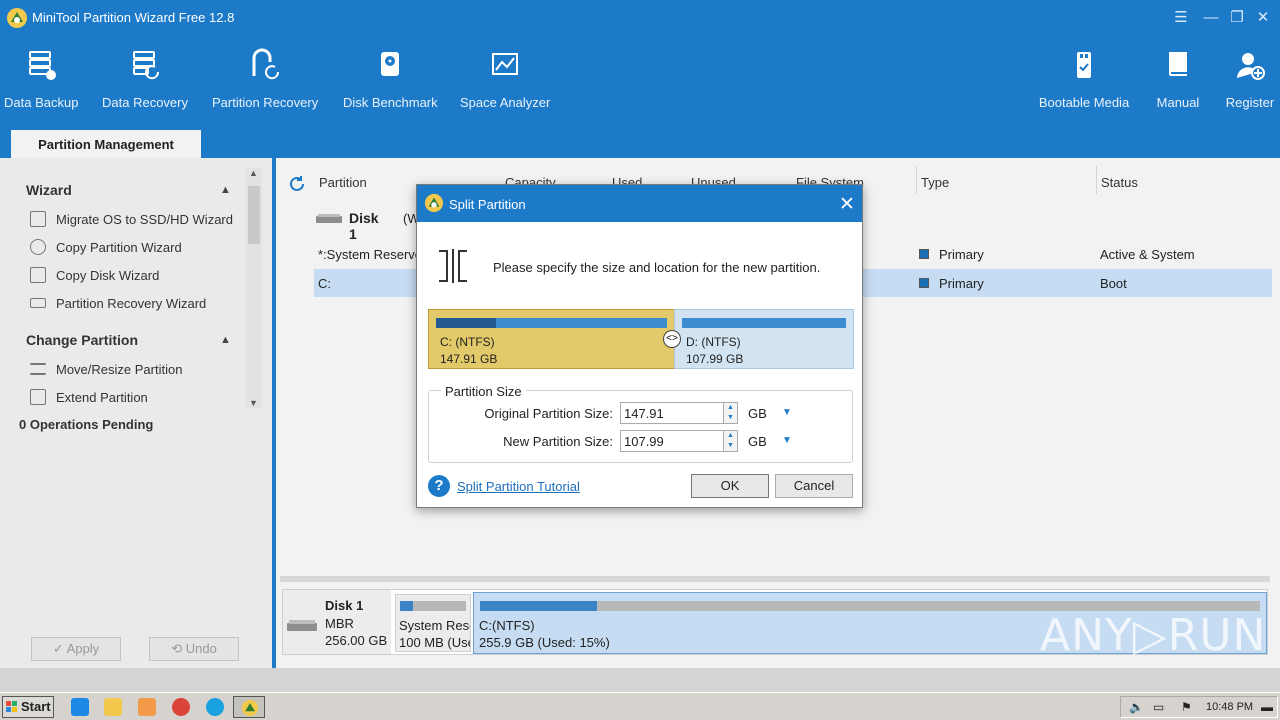 This screenshot has height=720, width=1280. Describe the element at coordinates (113, 707) in the screenshot. I see `file-explorer-icon` at that location.